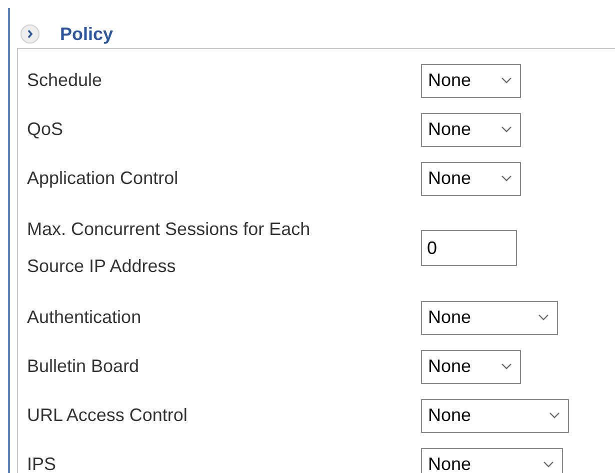  Describe the element at coordinates (169, 248) in the screenshot. I see `field-label: Max. Concurrent Sessions for Each Source IP Address` at that location.